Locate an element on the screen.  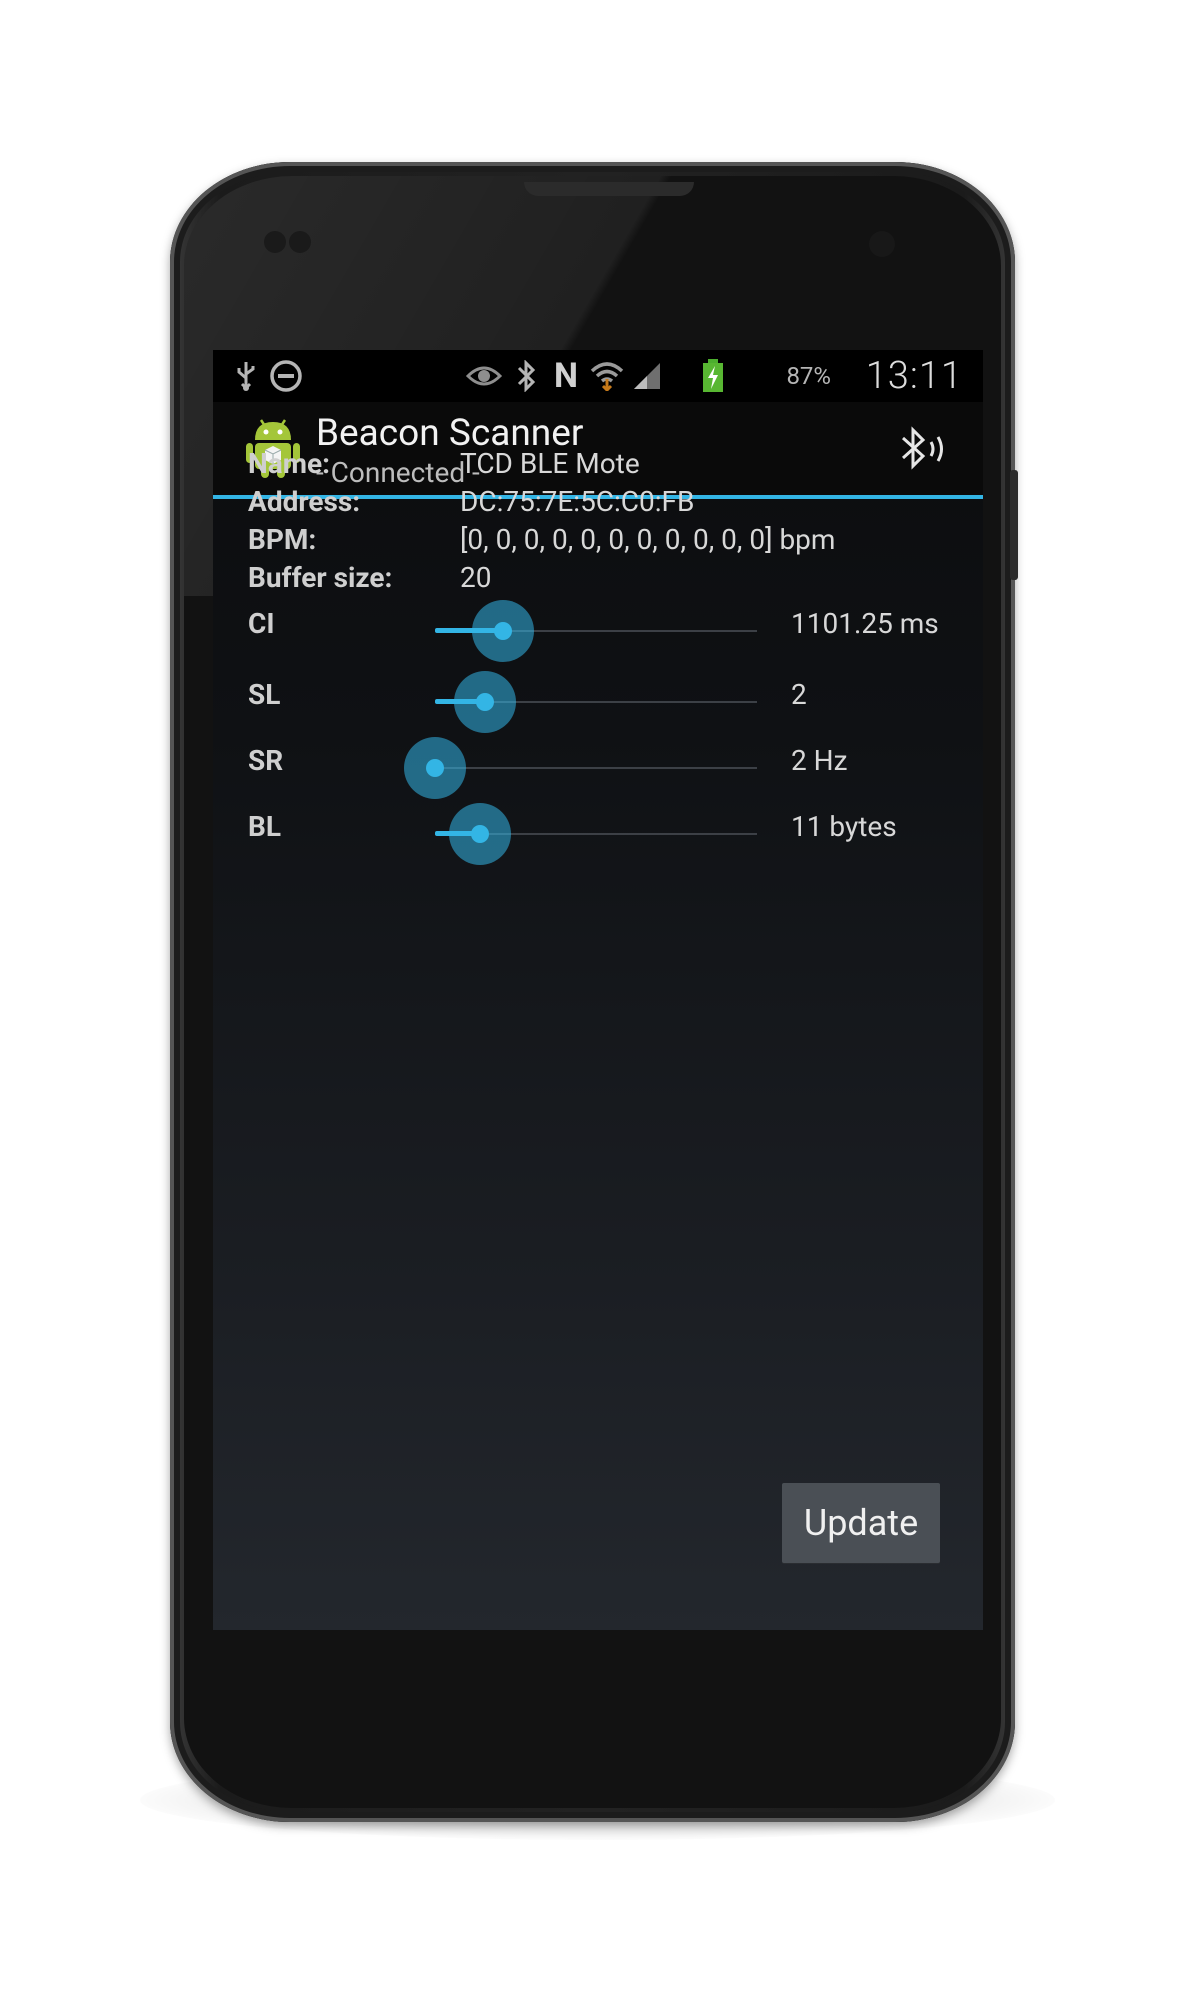
name-value: TCD BLE Mote is located at coordinates (550, 463).